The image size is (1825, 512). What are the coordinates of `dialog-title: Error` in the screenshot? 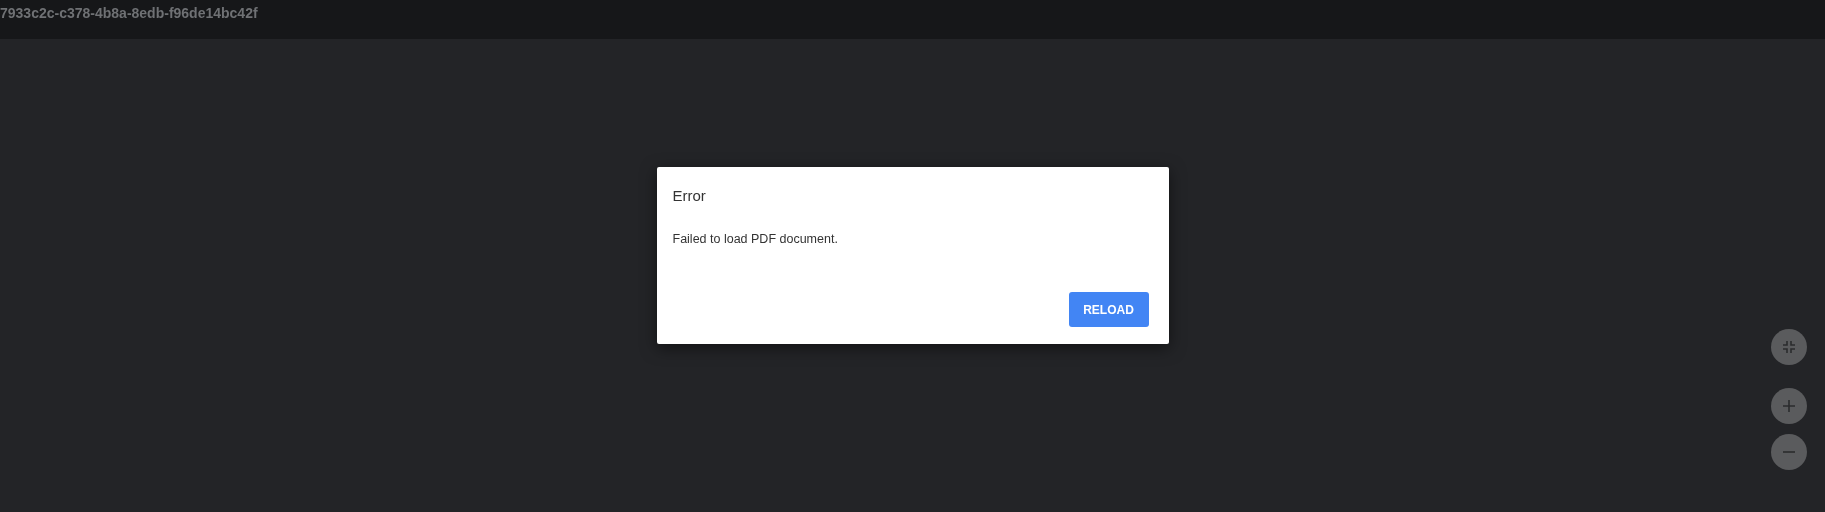 It's located at (689, 195).